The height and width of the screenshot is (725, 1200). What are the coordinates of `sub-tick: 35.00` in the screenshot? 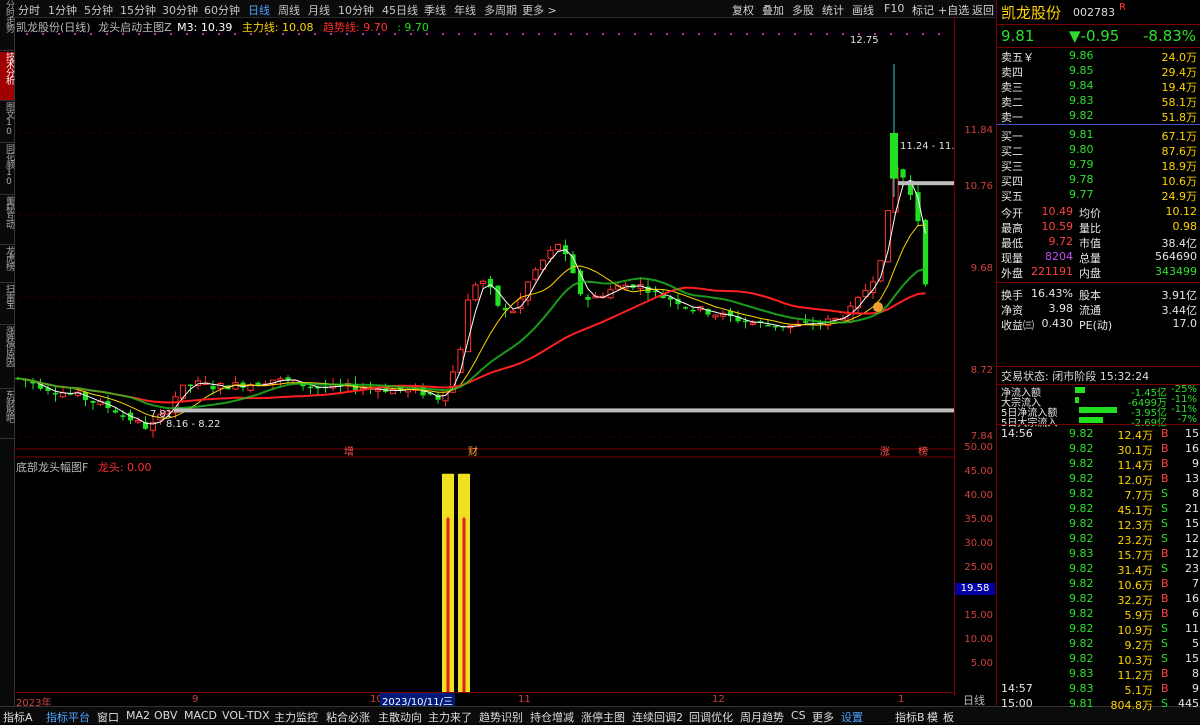 It's located at (978, 519).